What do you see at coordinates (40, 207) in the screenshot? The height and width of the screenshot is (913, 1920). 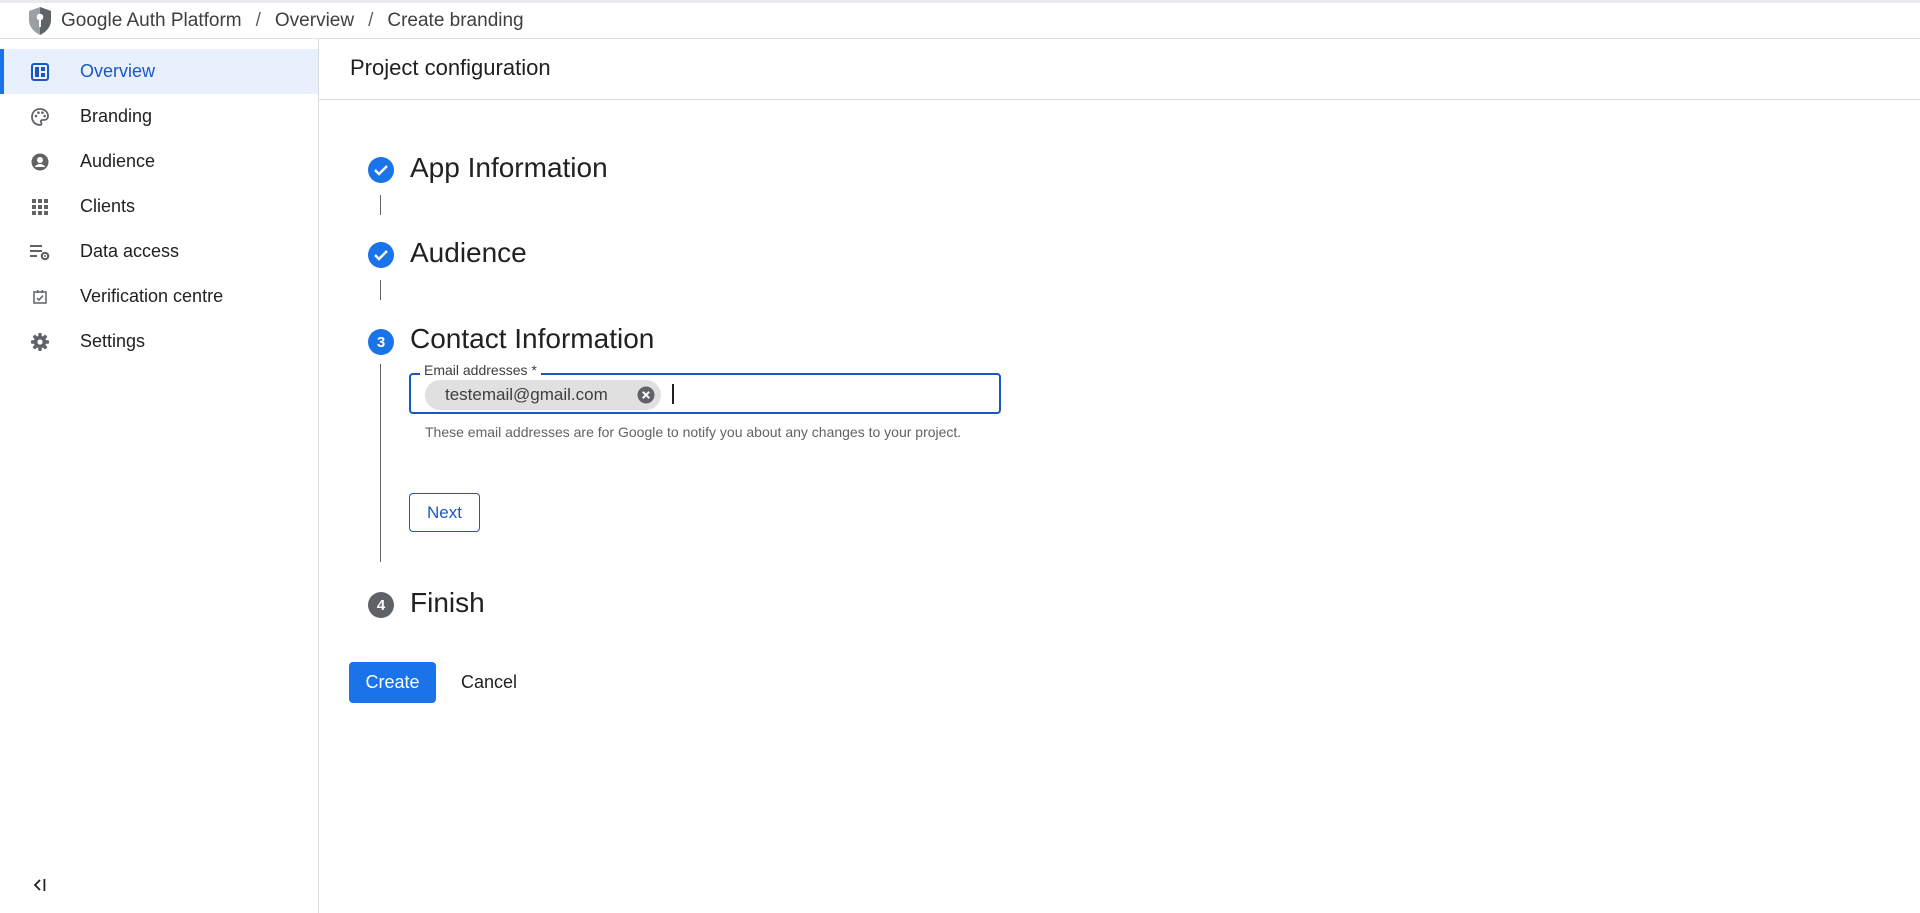 I see `apps-grid-icon` at bounding box center [40, 207].